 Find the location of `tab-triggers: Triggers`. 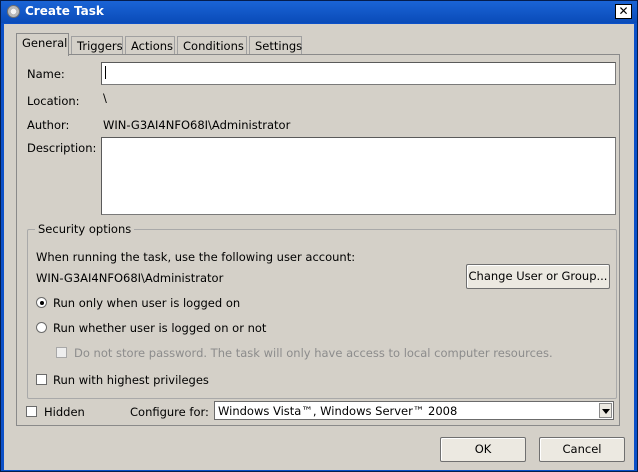

tab-triggers: Triggers is located at coordinates (97, 45).